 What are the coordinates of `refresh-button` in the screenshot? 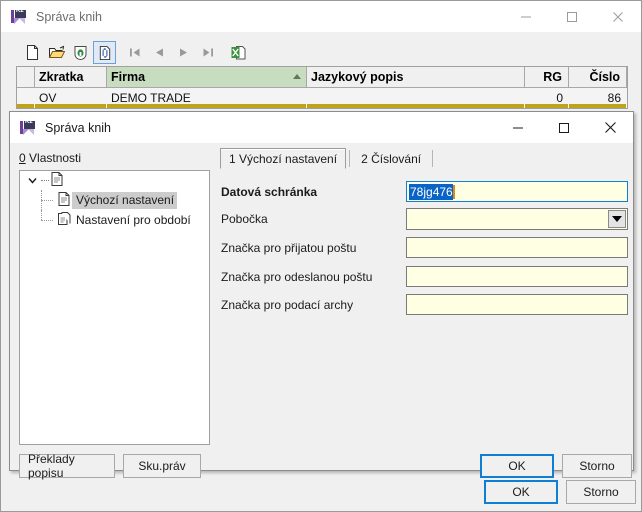 It's located at (104, 52).